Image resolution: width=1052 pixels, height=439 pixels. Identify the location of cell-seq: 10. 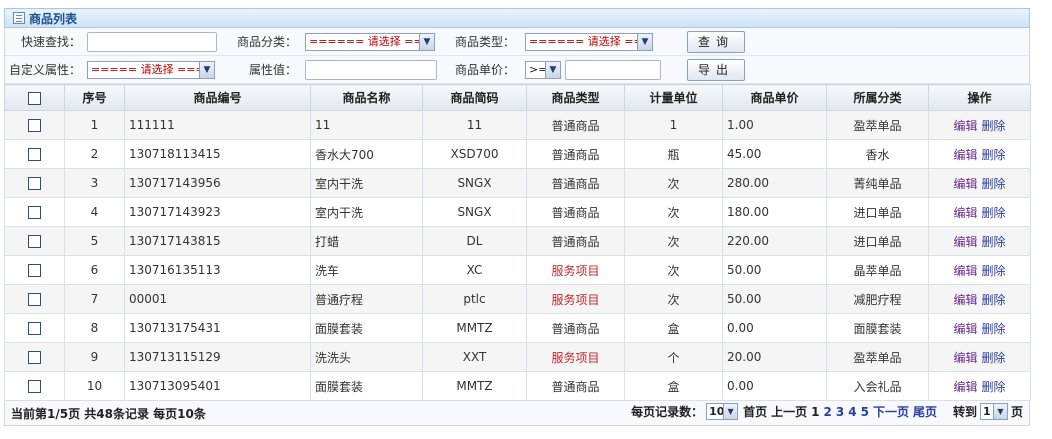
(94, 386).